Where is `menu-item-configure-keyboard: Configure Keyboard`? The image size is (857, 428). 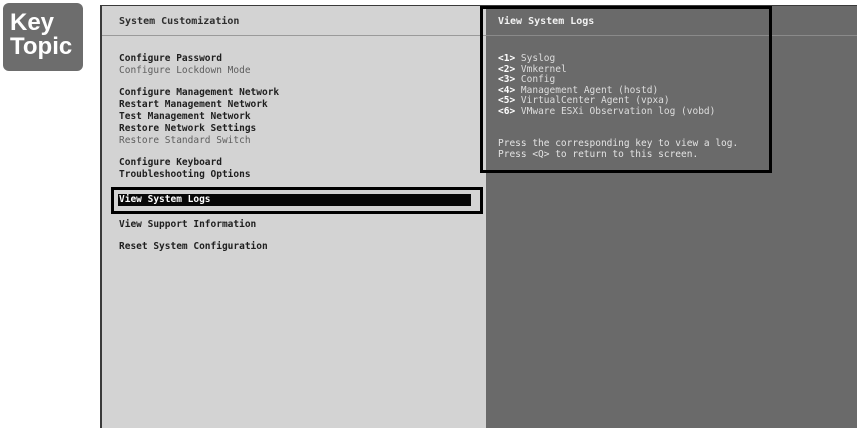
menu-item-configure-keyboard: Configure Keyboard is located at coordinates (294, 163).